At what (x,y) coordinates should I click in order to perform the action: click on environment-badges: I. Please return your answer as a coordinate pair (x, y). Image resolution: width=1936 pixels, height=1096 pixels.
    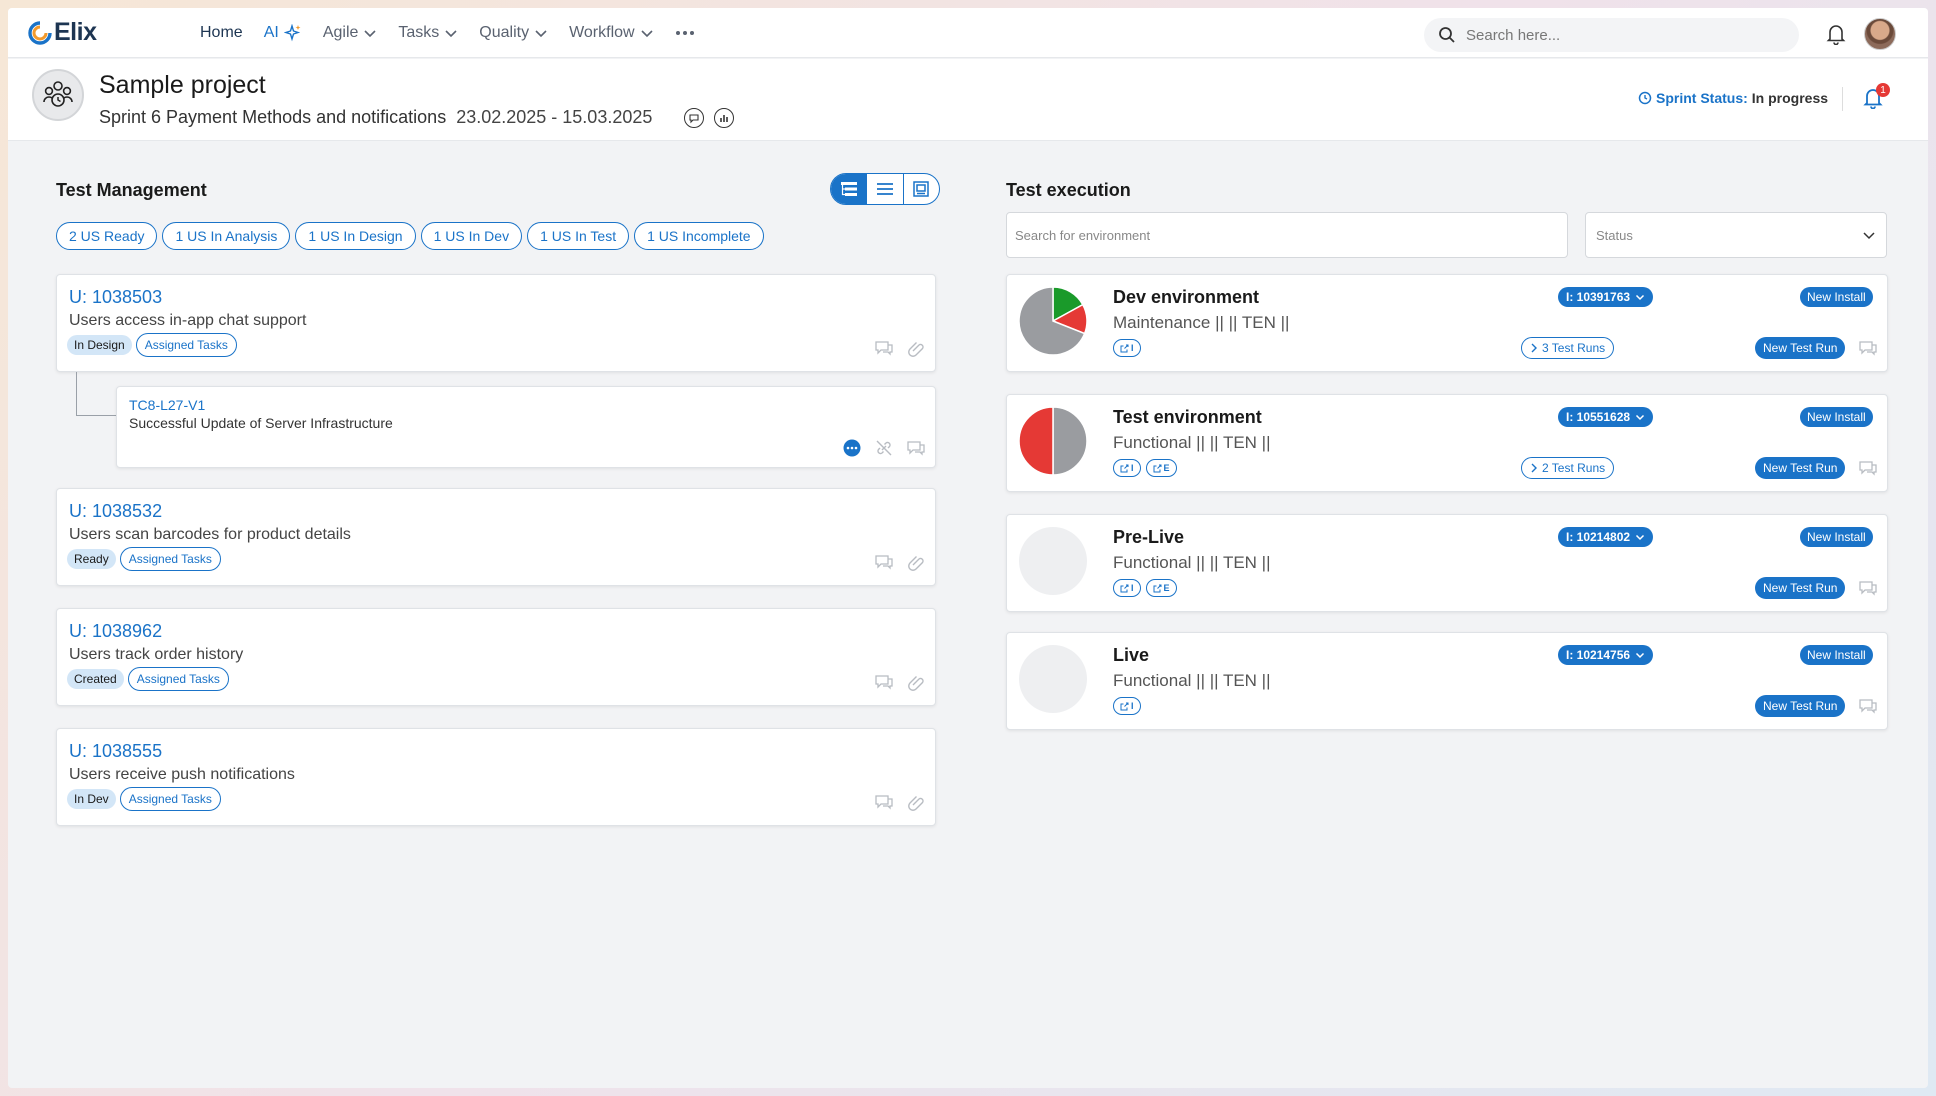
    Looking at the image, I should click on (1127, 706).